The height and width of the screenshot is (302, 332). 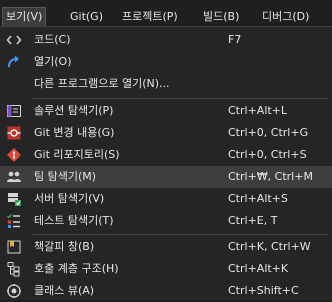 What do you see at coordinates (86, 17) in the screenshot?
I see `menu-git: Git(G)` at bounding box center [86, 17].